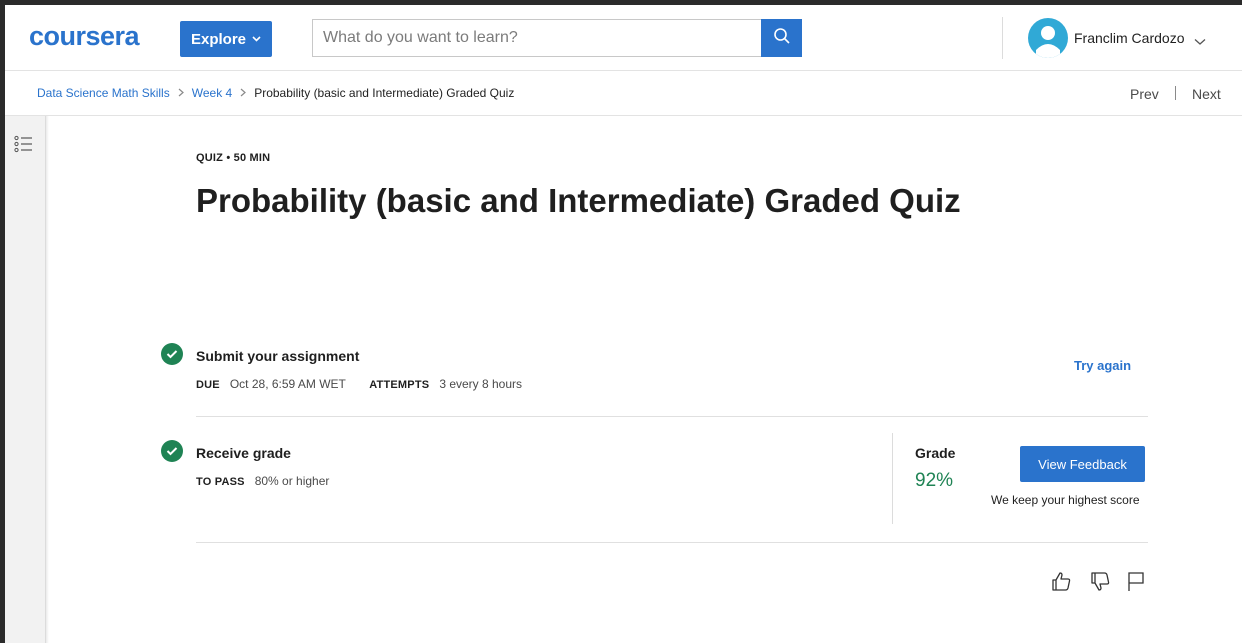 Image resolution: width=1242 pixels, height=643 pixels. What do you see at coordinates (1102, 365) in the screenshot?
I see `try-again-button: Try again` at bounding box center [1102, 365].